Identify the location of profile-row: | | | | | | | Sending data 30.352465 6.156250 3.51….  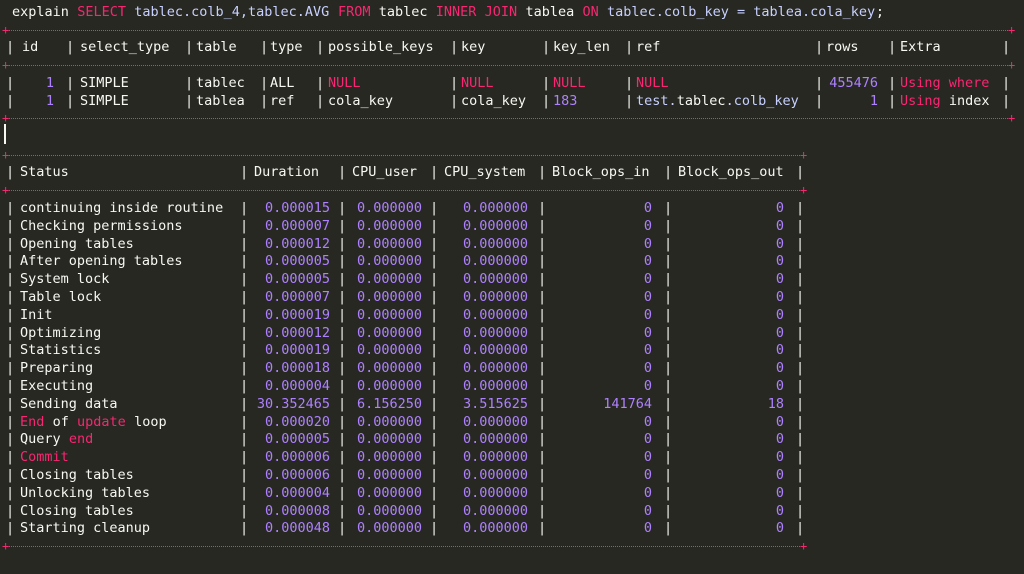
(512, 404).